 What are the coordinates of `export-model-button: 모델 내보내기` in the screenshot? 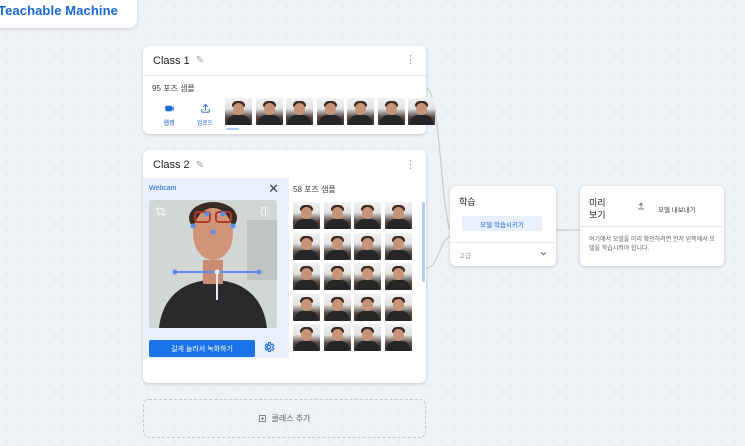 It's located at (677, 209).